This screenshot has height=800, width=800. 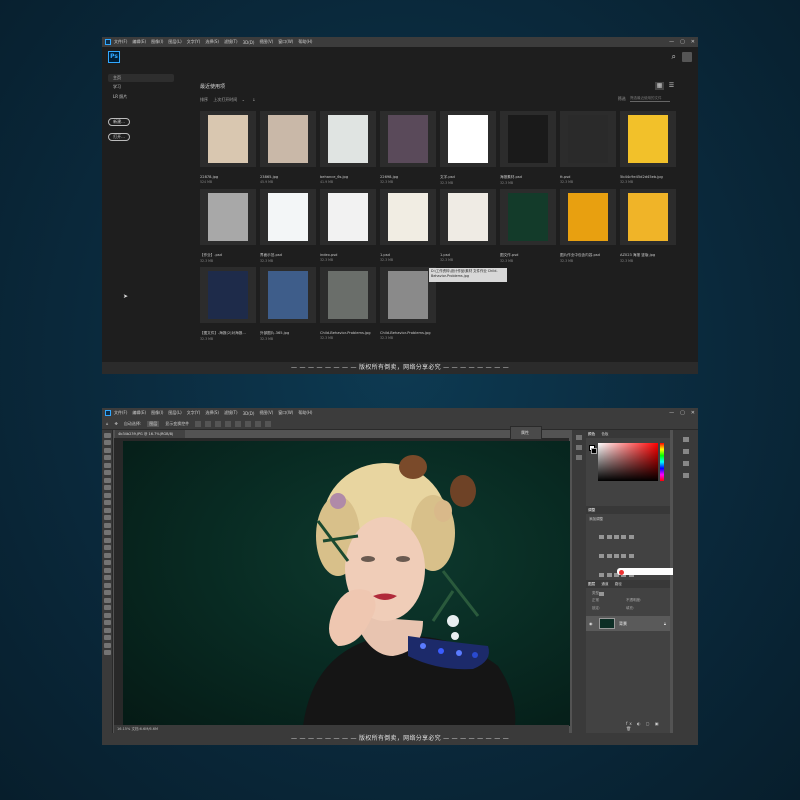 What do you see at coordinates (685, 475) in the screenshot?
I see `paragraph-icon` at bounding box center [685, 475].